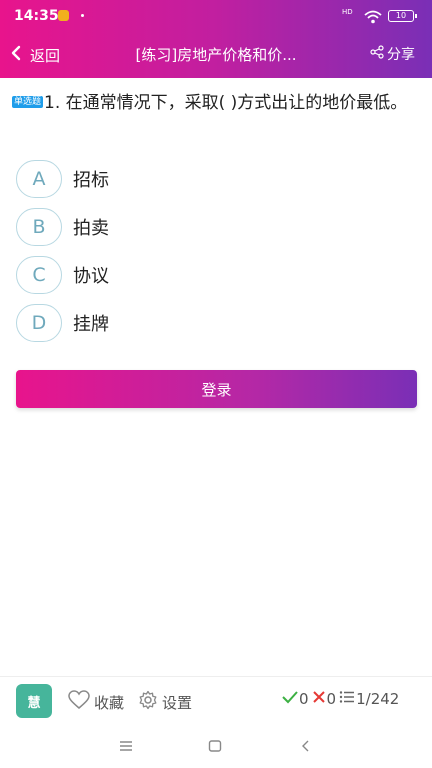 The image size is (432, 768). Describe the element at coordinates (91, 180) in the screenshot. I see `option-text: 招标` at that location.